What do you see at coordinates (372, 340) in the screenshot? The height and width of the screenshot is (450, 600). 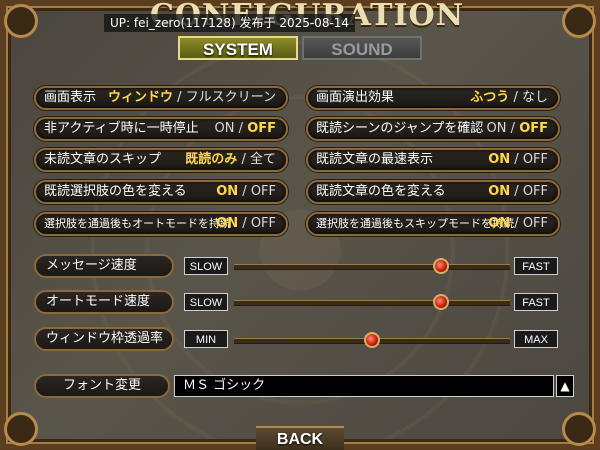 I see `window-transparency-knob` at bounding box center [372, 340].